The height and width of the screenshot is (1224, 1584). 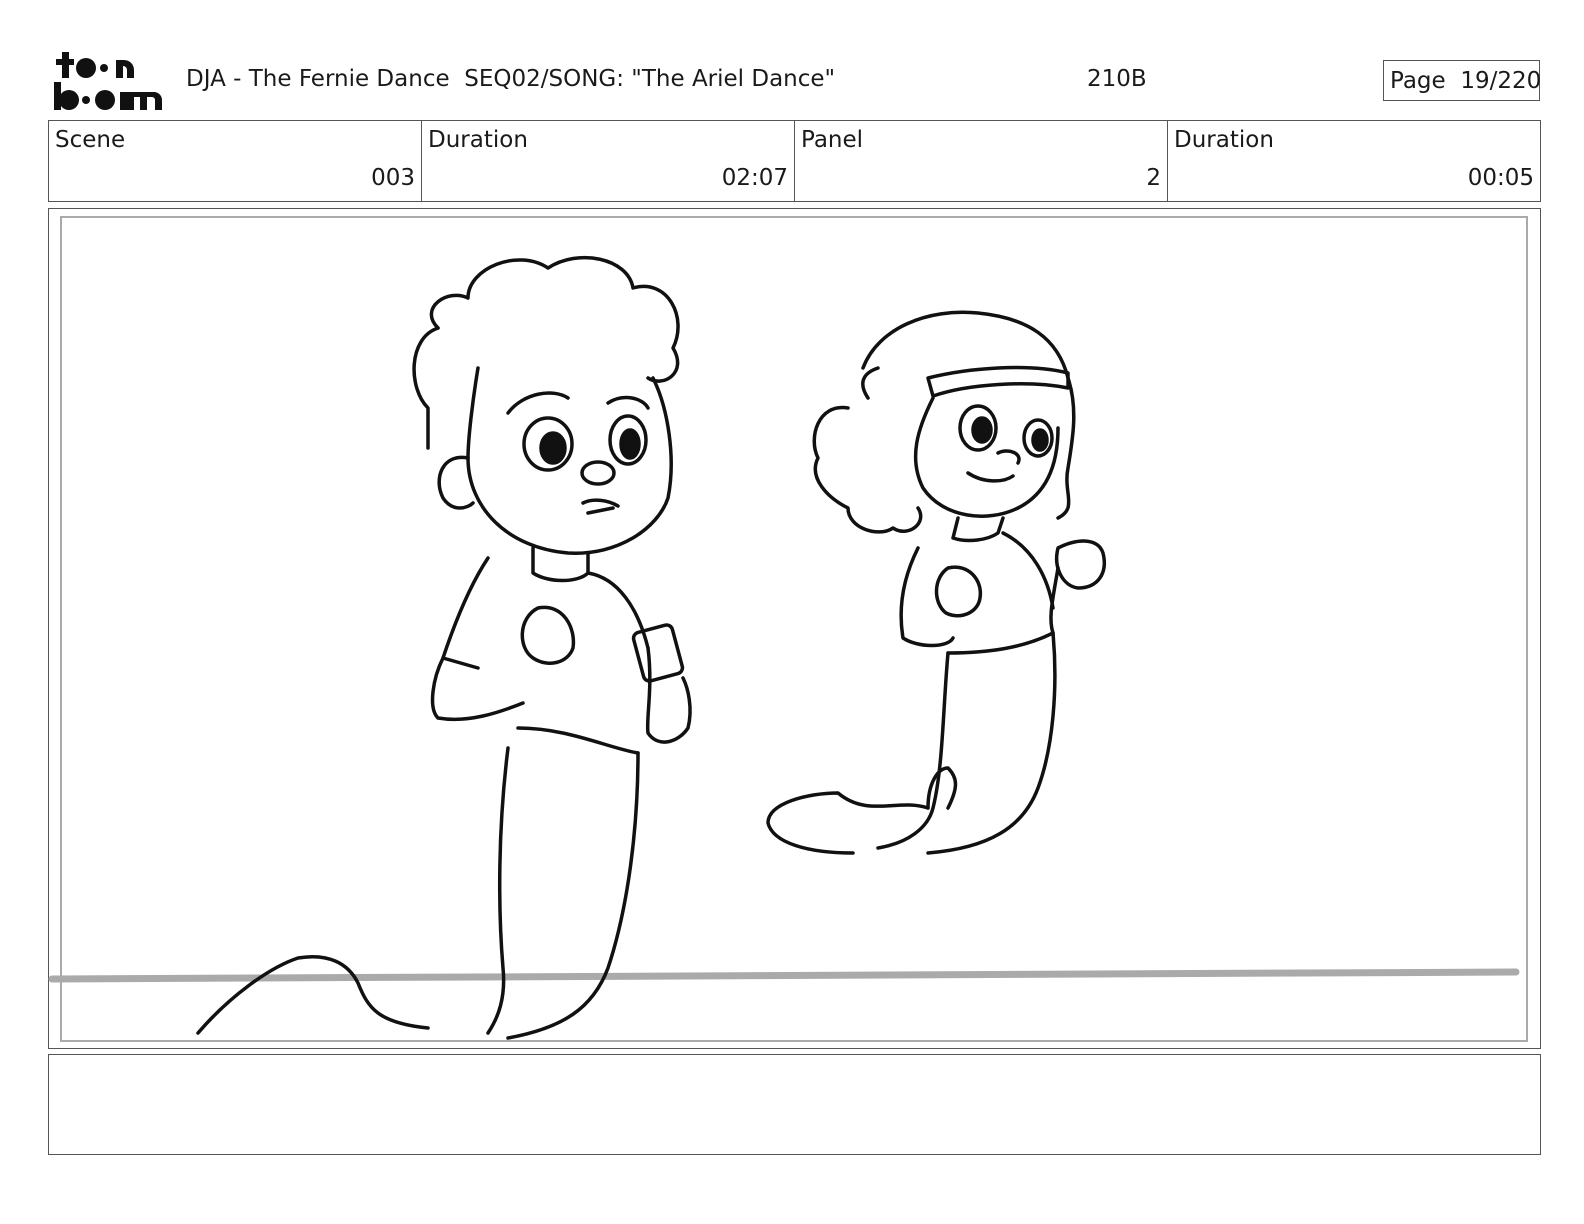 I want to click on panel-label: Panel, so click(x=832, y=140).